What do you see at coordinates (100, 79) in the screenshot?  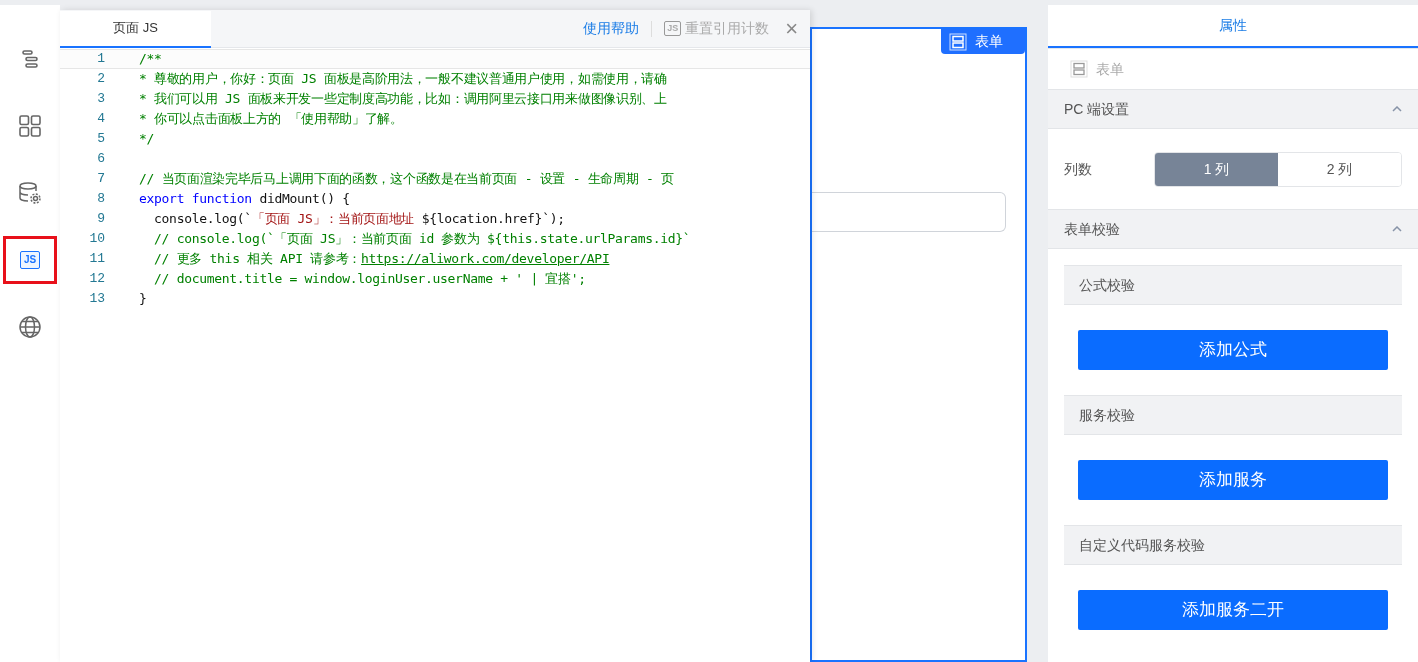 I see `line-number: 2` at bounding box center [100, 79].